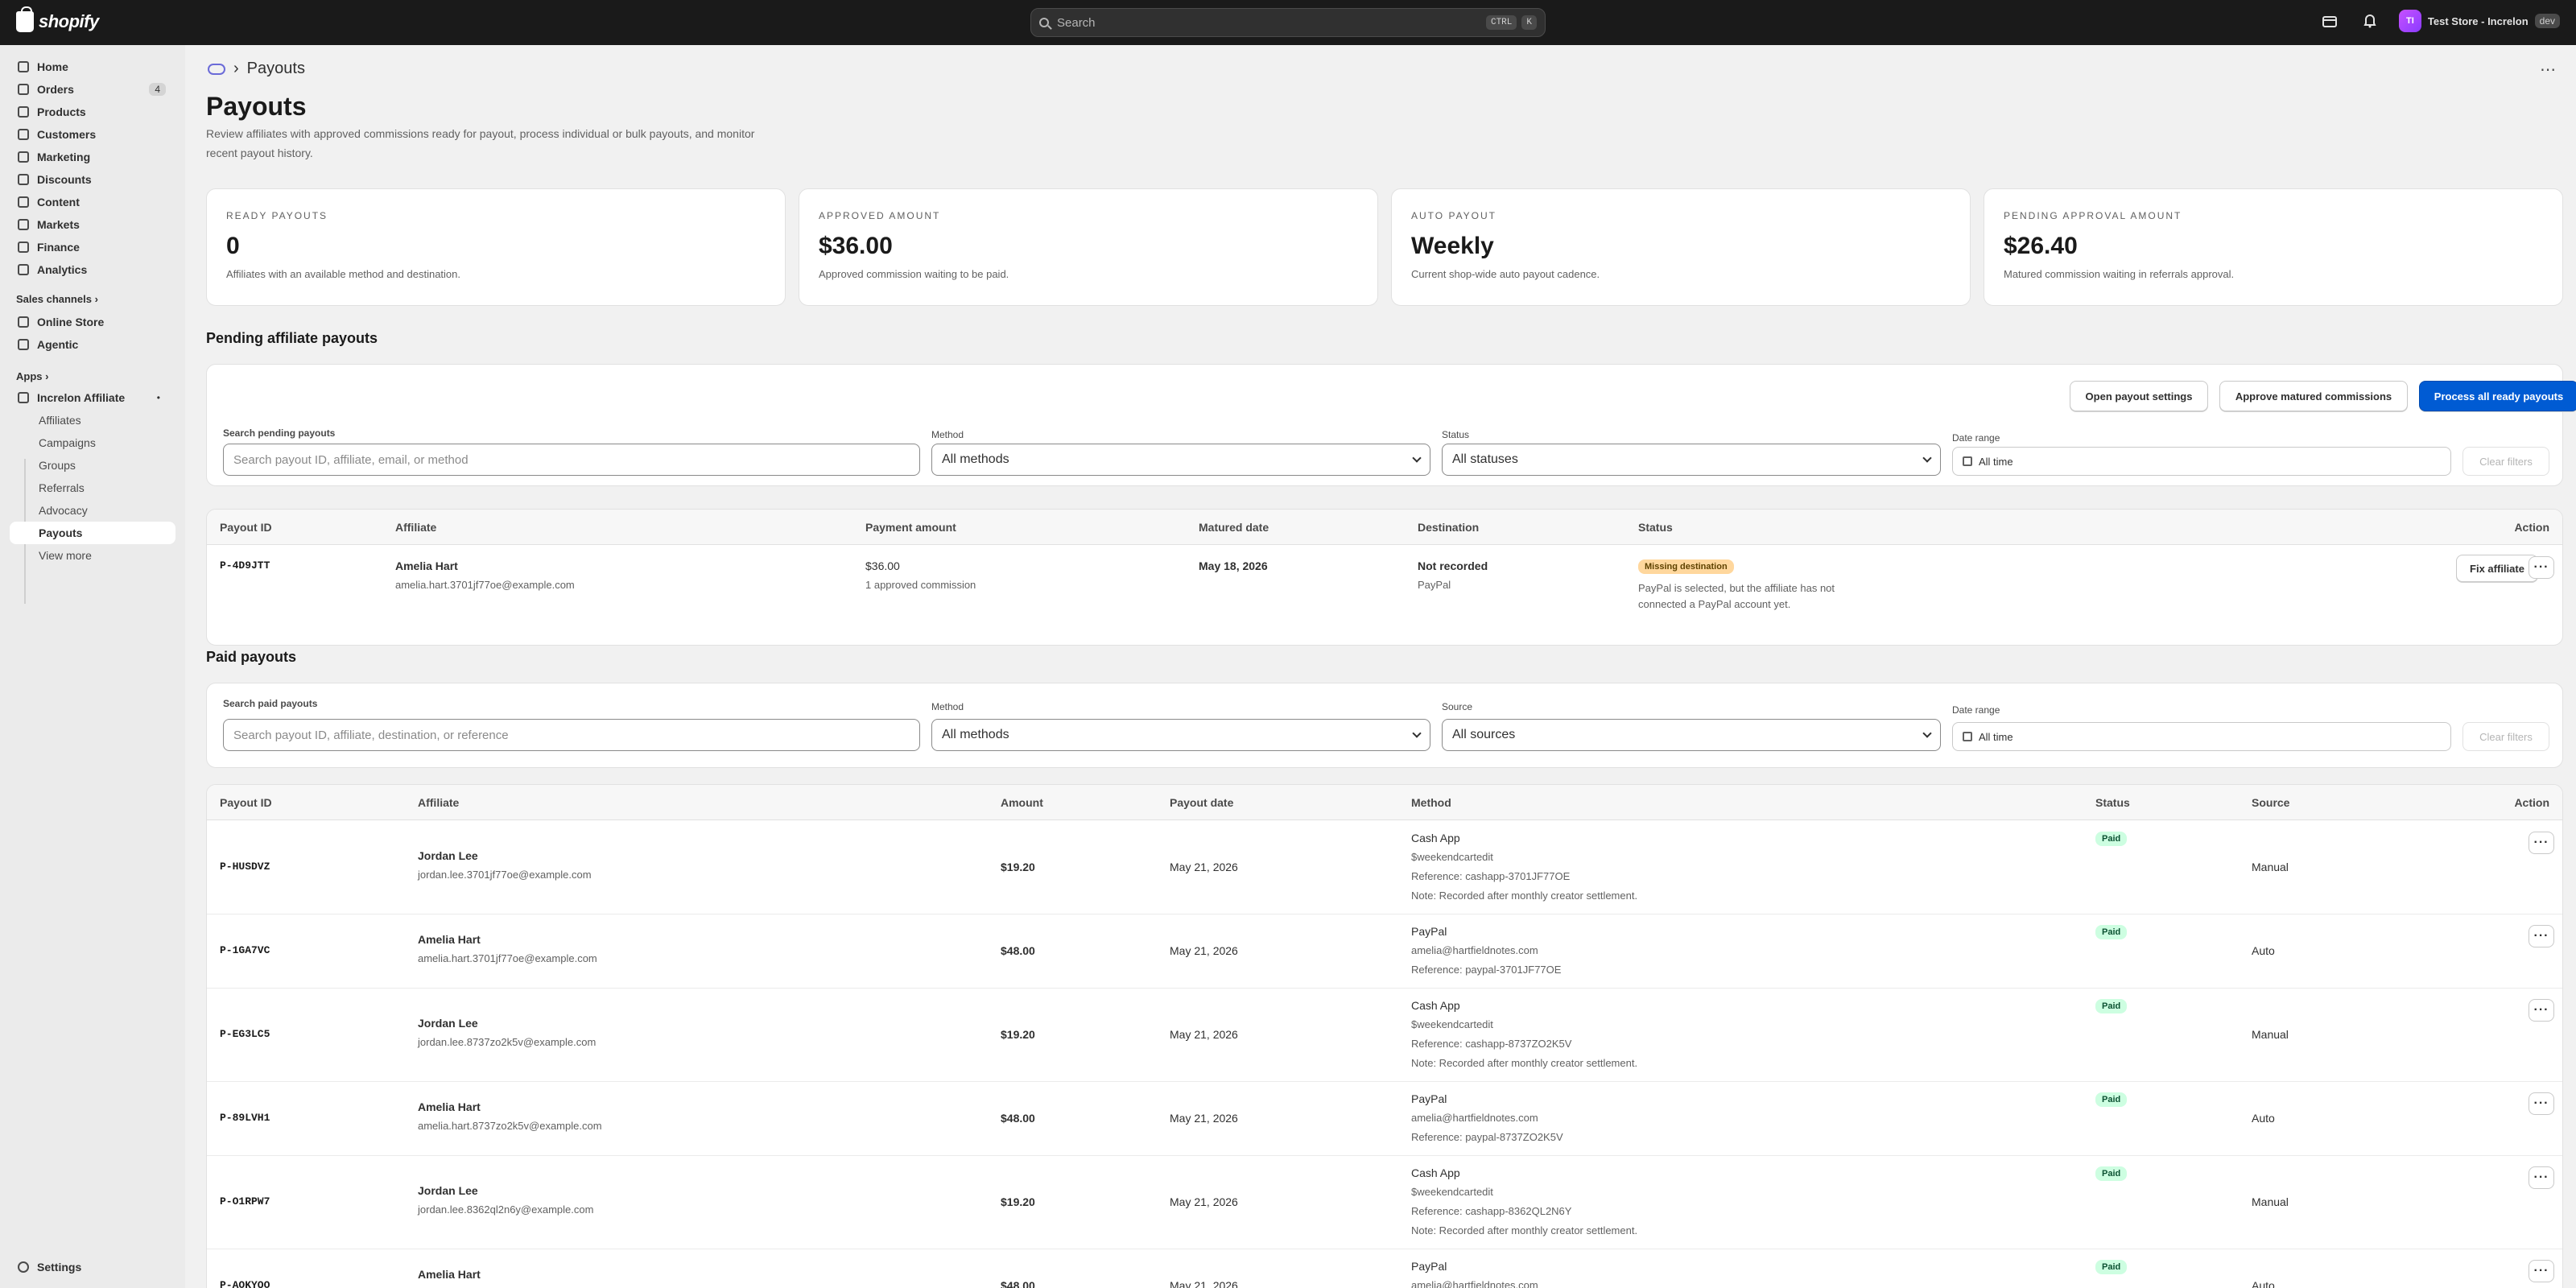 This screenshot has height=1288, width=2576. What do you see at coordinates (216, 69) in the screenshot?
I see `app-logo-icon` at bounding box center [216, 69].